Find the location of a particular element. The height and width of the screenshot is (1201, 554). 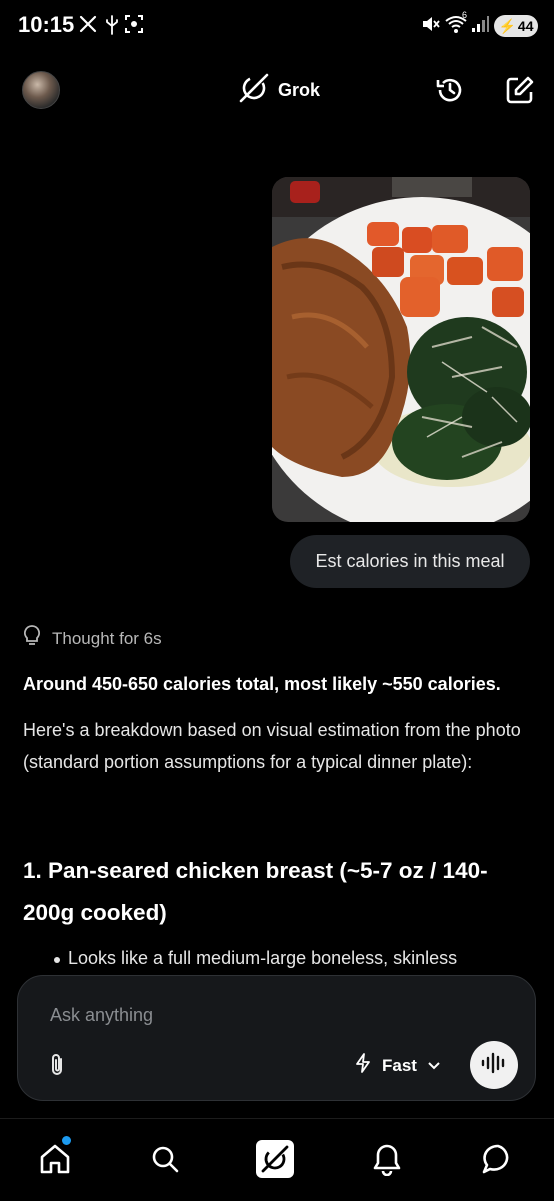

usb-icon is located at coordinates (112, 27).